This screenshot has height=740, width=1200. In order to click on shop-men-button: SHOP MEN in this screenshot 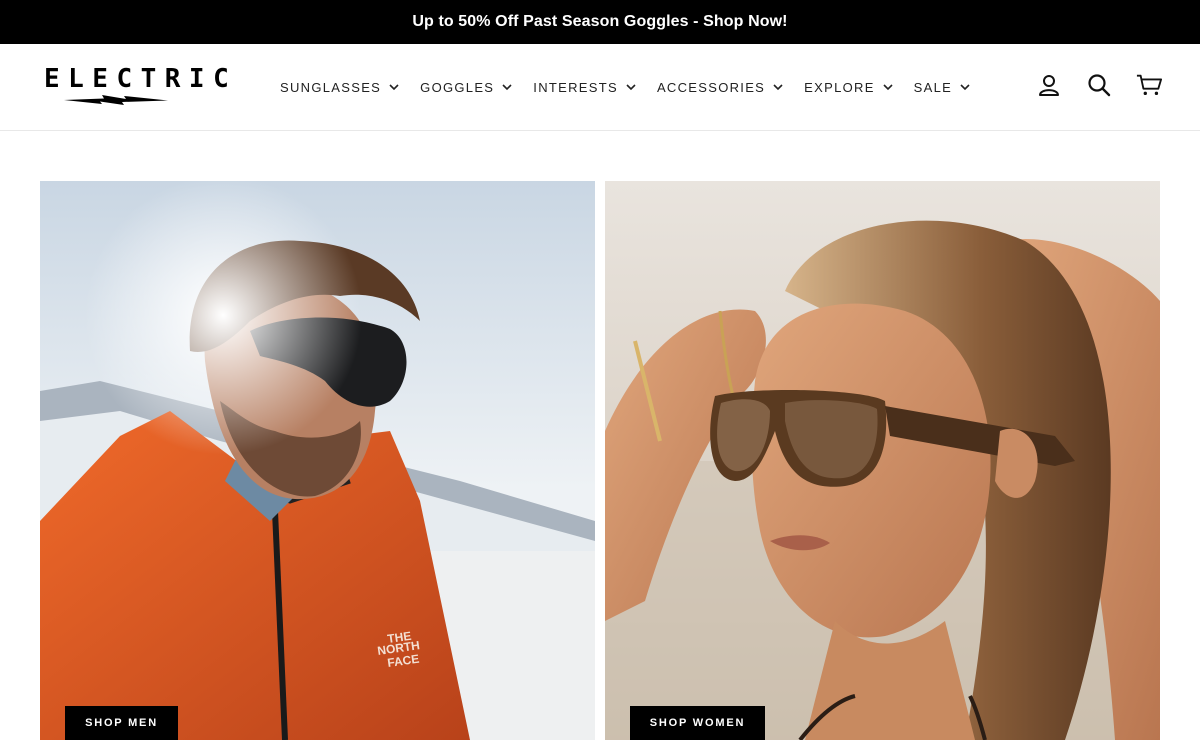, I will do `click(121, 723)`.